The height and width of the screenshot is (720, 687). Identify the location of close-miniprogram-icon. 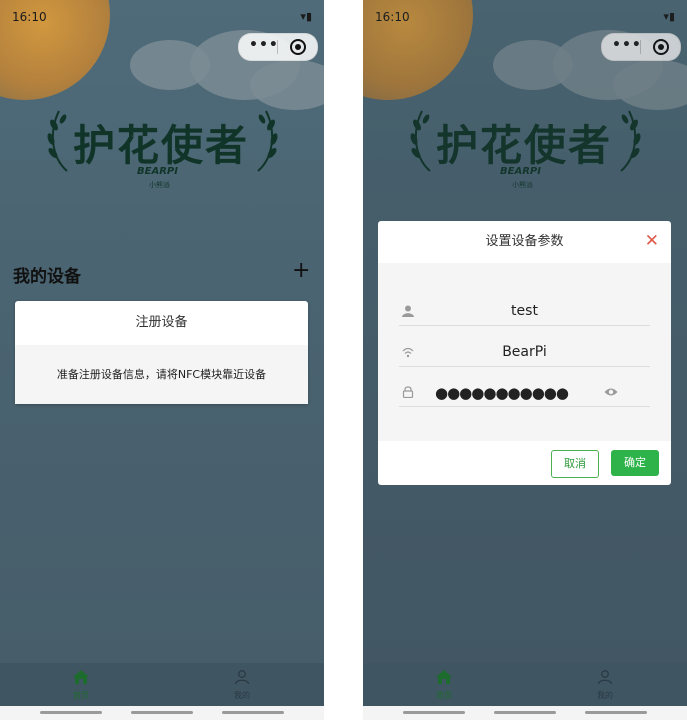
(298, 47).